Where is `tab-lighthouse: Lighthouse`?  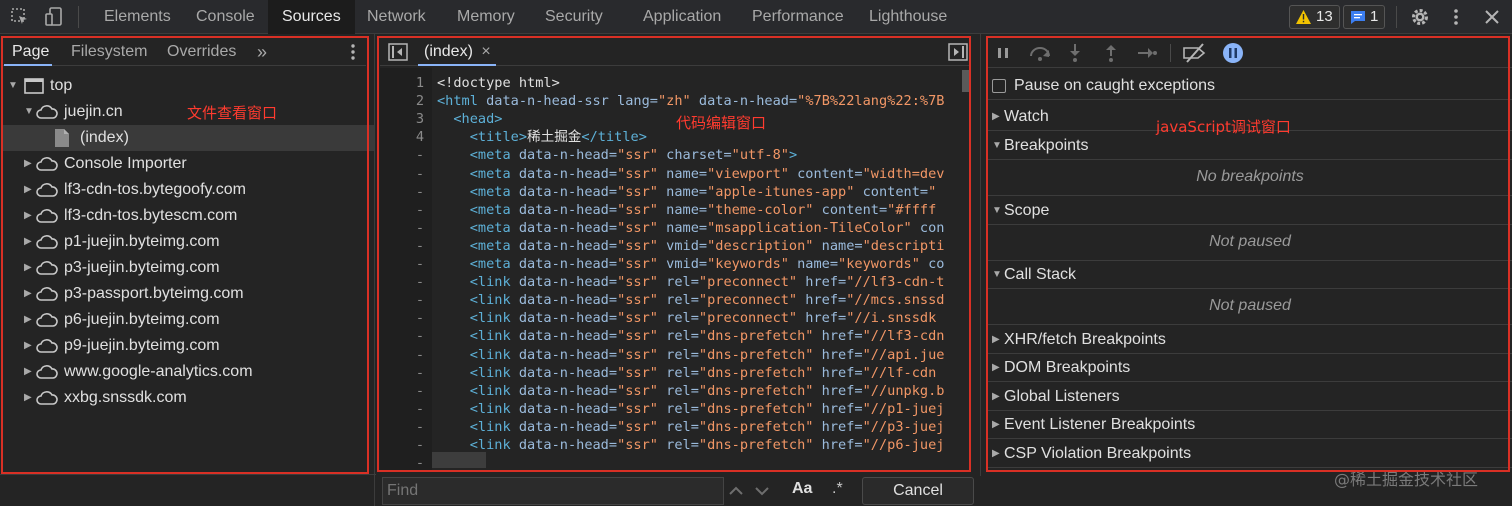 tab-lighthouse: Lighthouse is located at coordinates (908, 17).